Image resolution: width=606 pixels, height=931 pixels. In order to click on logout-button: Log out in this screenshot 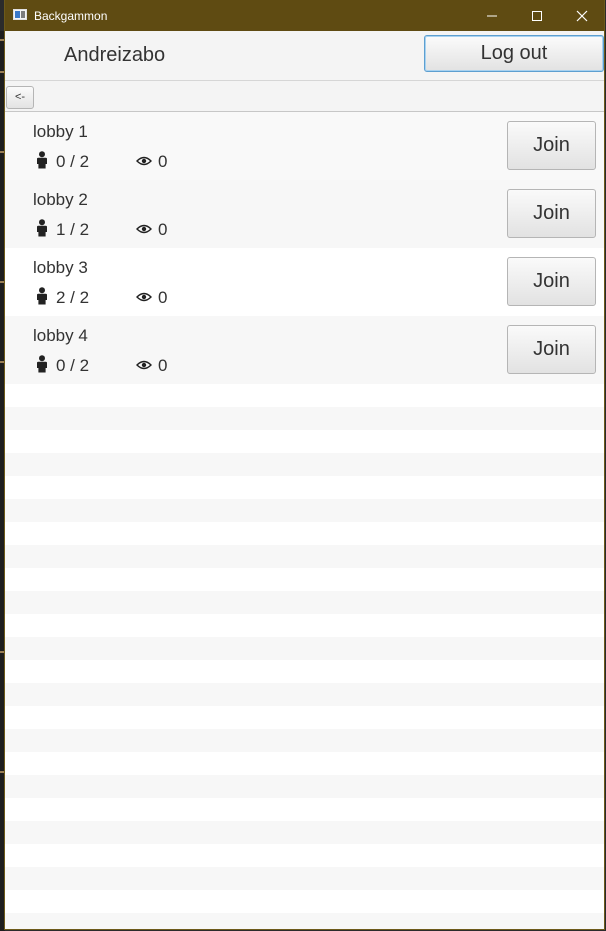, I will do `click(514, 53)`.